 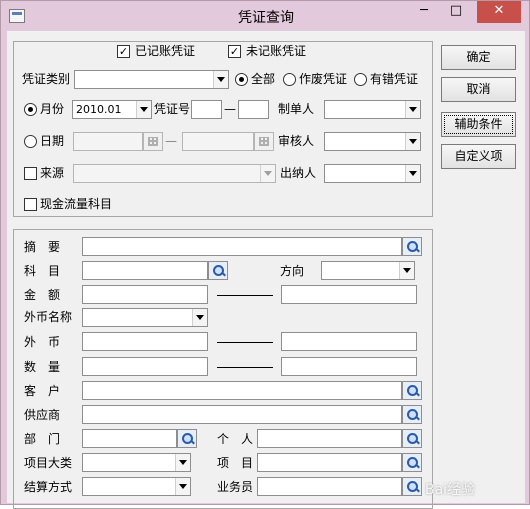 What do you see at coordinates (372, 173) in the screenshot?
I see `cashier-select` at bounding box center [372, 173].